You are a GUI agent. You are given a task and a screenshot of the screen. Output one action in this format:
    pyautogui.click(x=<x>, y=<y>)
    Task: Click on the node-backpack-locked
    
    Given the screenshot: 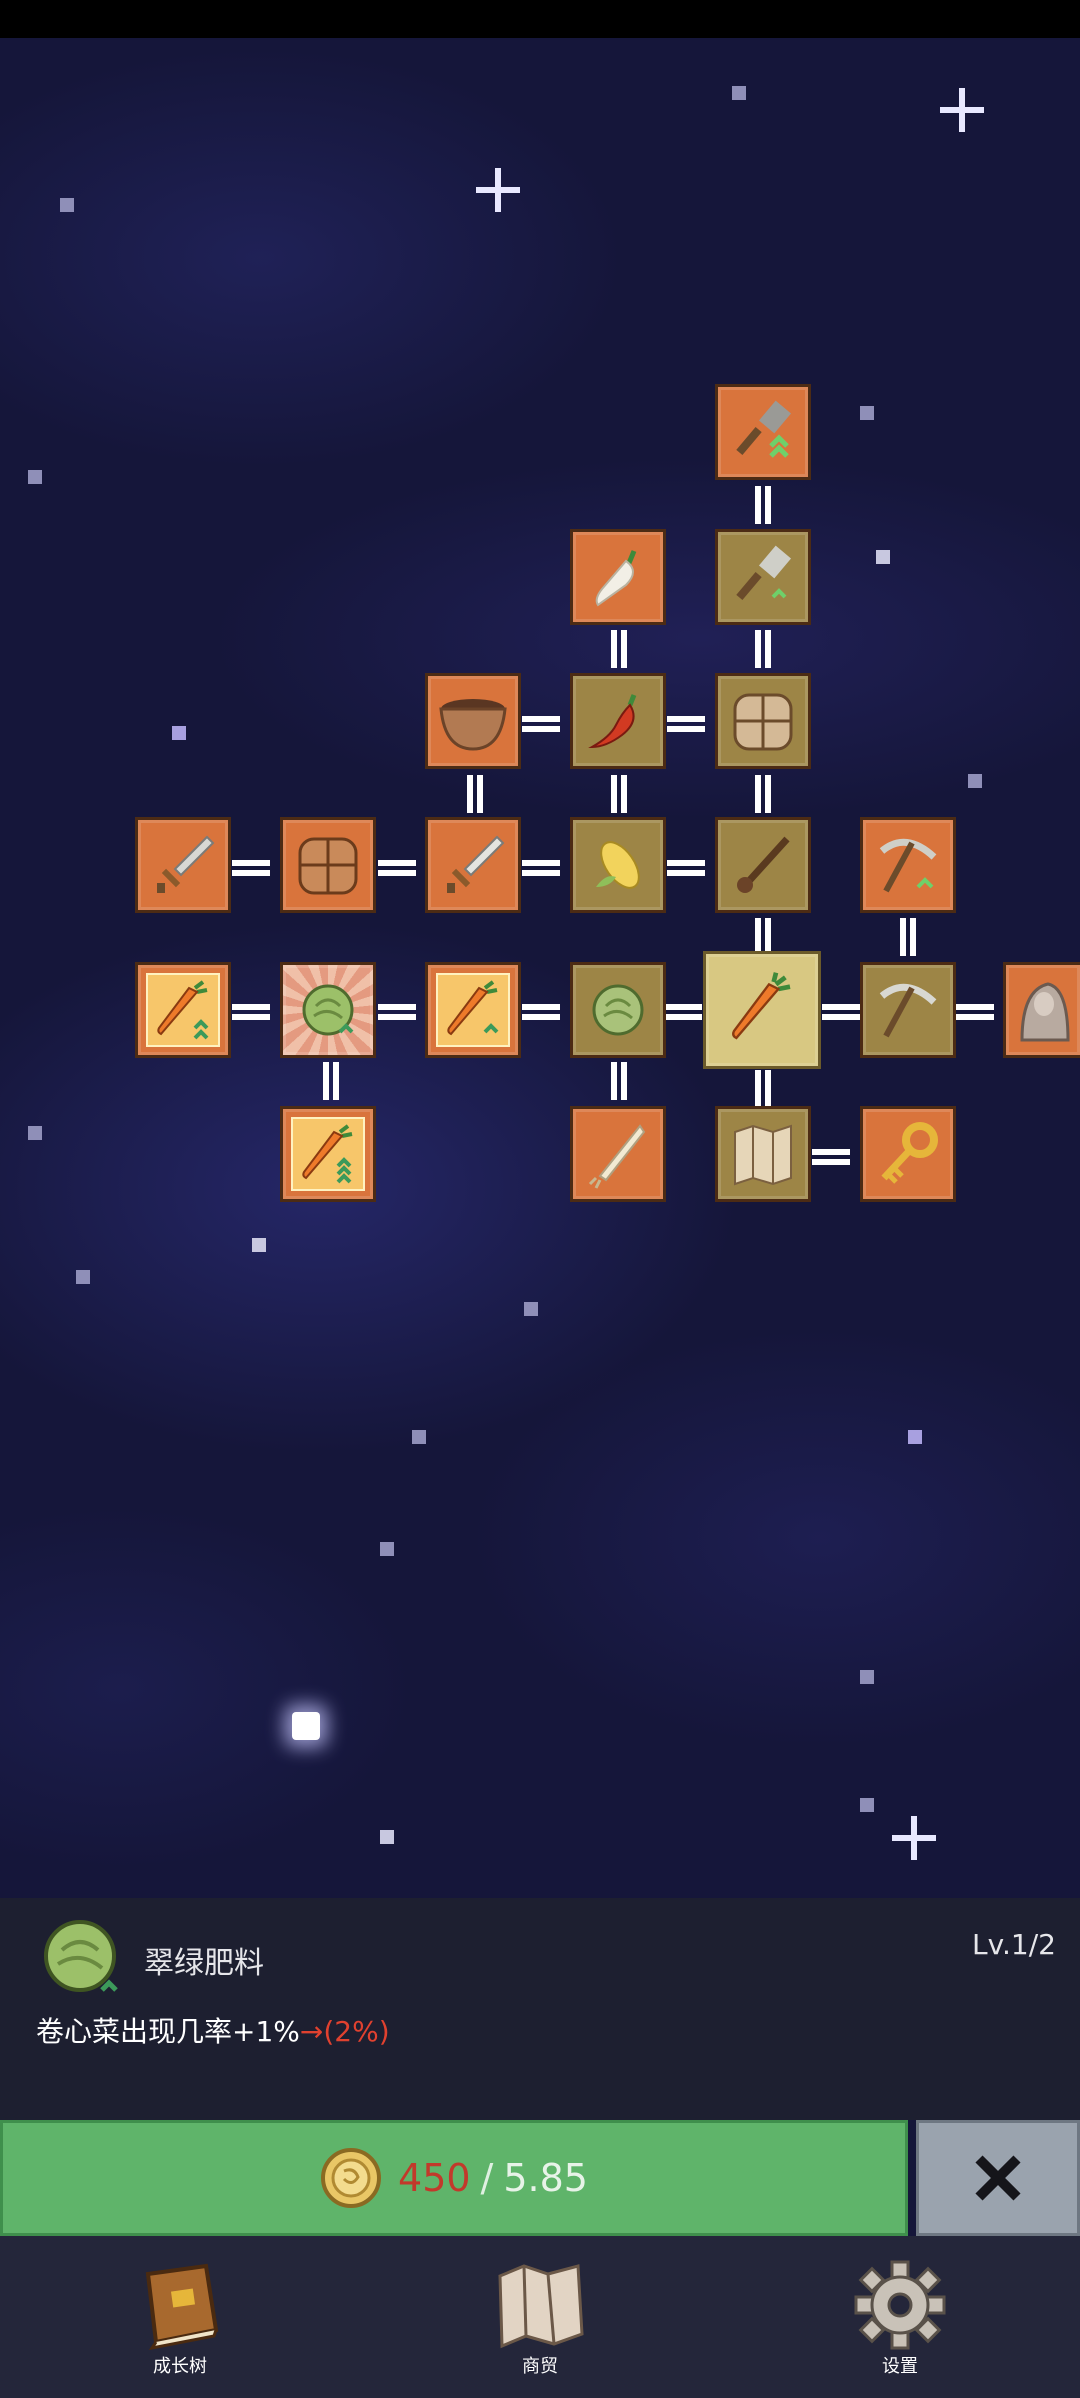 What is the action you would take?
    pyautogui.click(x=763, y=721)
    